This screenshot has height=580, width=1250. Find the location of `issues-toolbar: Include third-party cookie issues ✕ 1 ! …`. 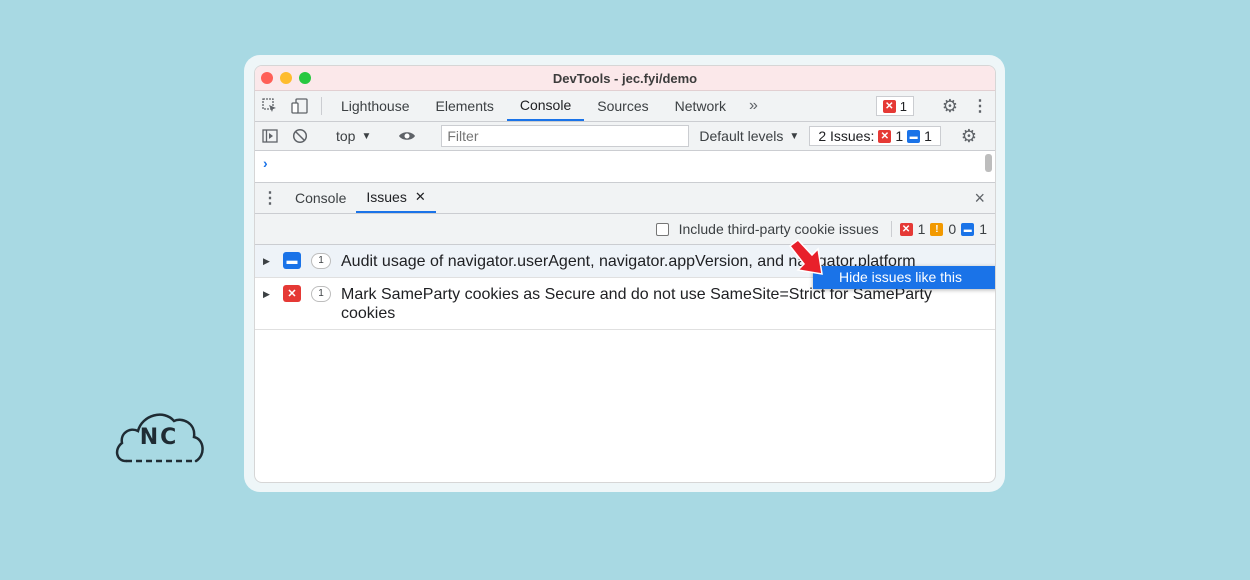

issues-toolbar: Include third-party cookie issues ✕ 1 ! … is located at coordinates (625, 229).